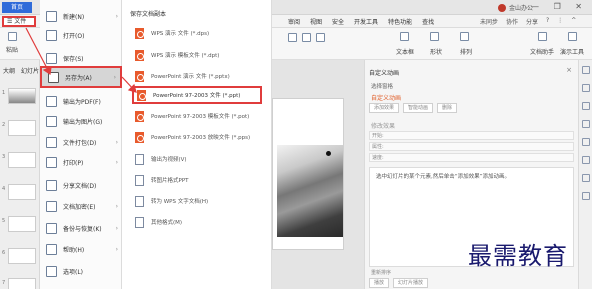 Image resolution: width=592 pixels, height=289 pixels. I want to click on add-effect-button: 添加效果, so click(384, 108).